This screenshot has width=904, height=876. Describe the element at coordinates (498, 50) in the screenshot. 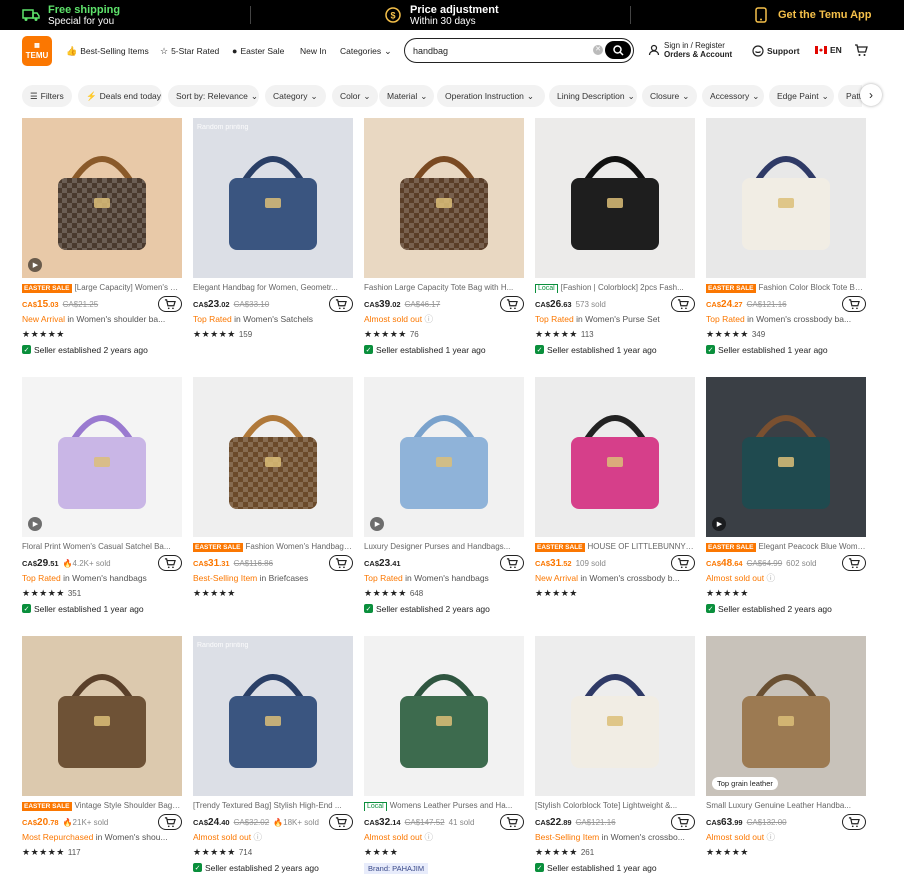

I see `search-input` at that location.